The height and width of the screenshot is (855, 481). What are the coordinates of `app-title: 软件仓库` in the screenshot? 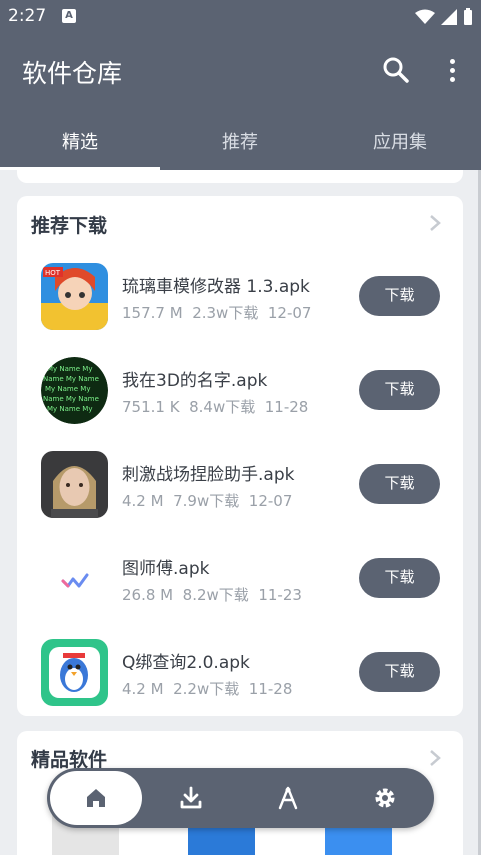 It's located at (72, 73).